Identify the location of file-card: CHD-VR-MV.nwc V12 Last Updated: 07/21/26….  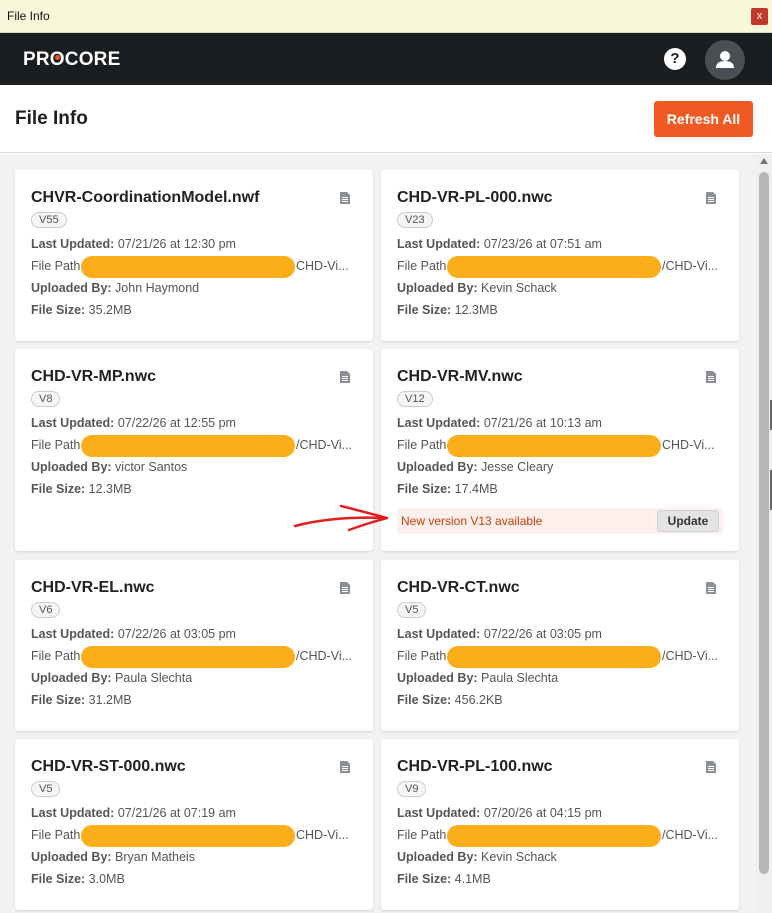
(560, 450).